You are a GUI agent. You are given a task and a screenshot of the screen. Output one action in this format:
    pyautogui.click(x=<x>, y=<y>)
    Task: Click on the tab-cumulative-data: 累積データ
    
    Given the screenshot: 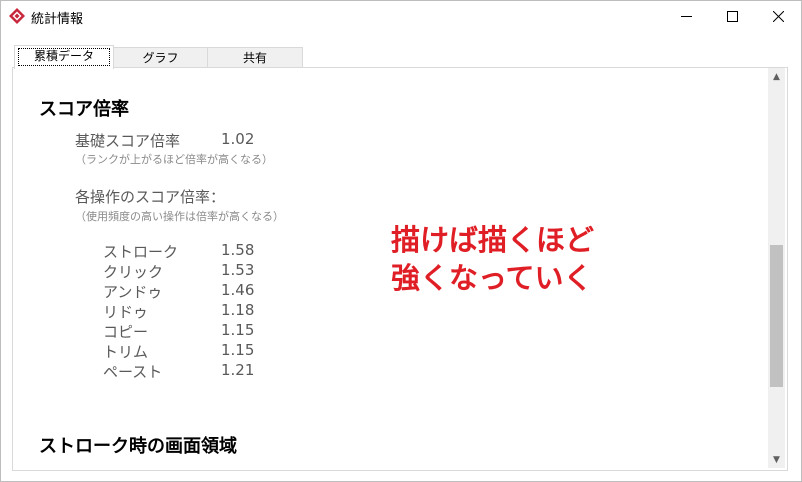 What is the action you would take?
    pyautogui.click(x=64, y=57)
    